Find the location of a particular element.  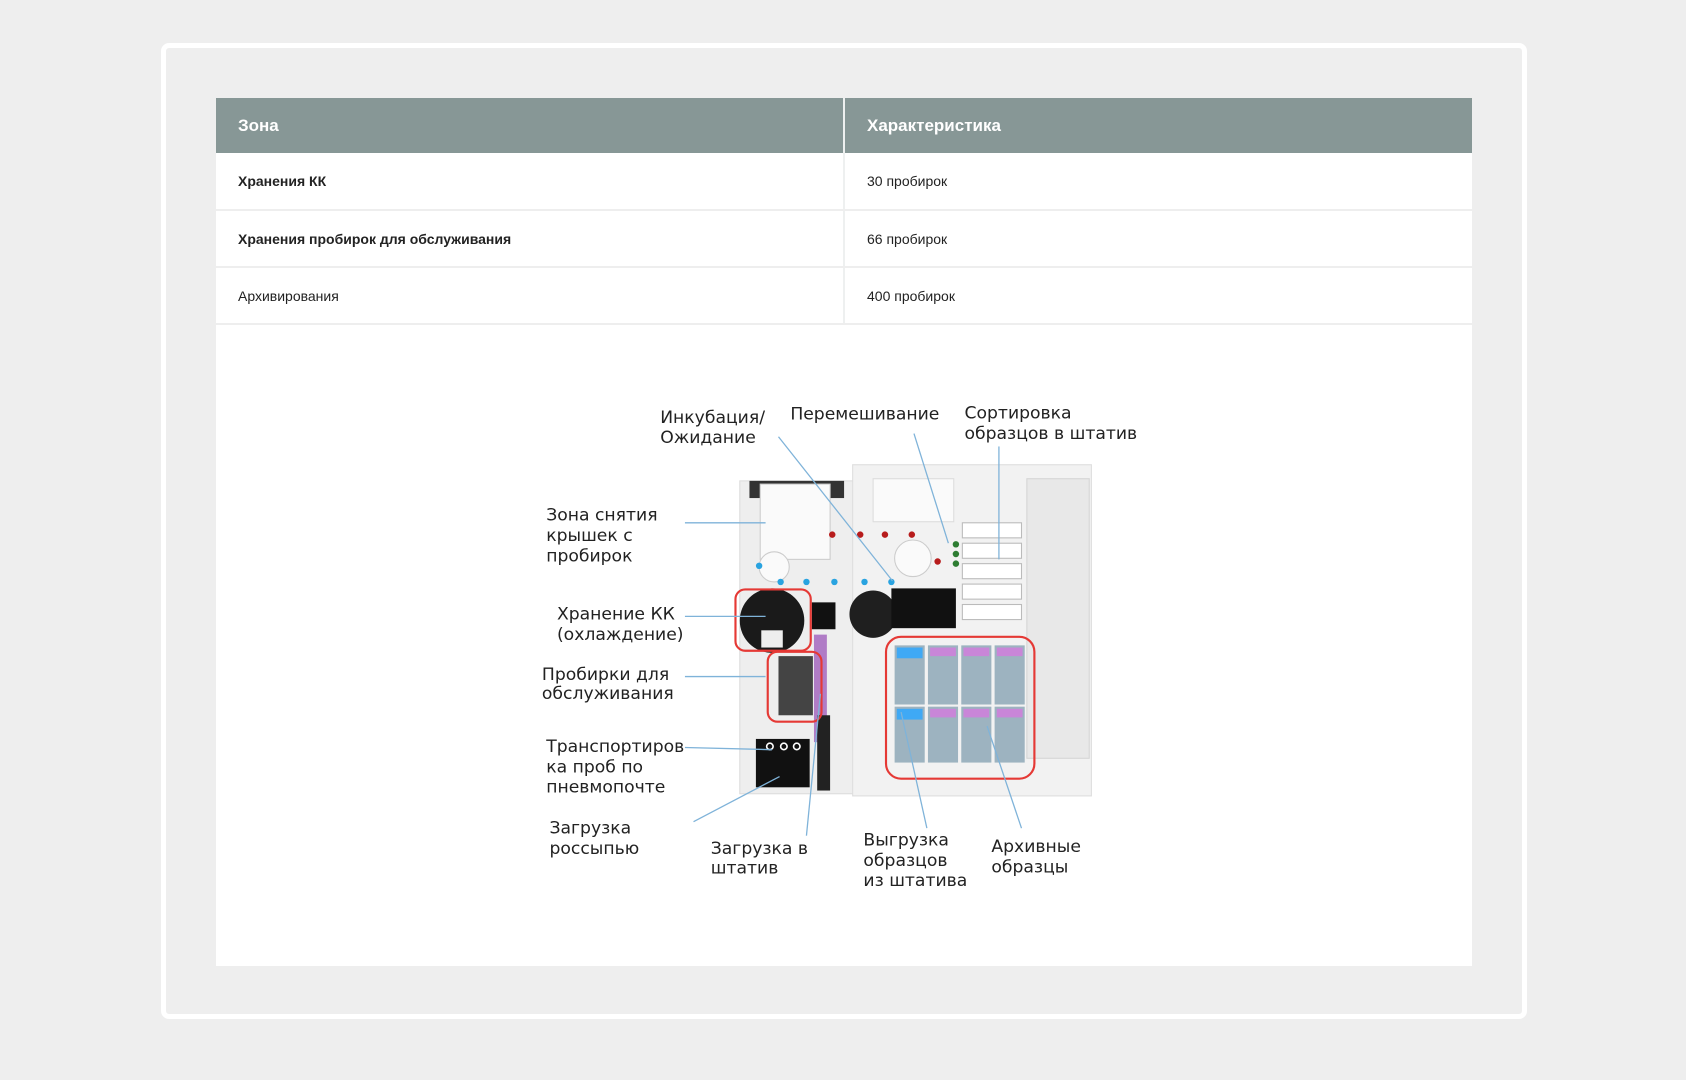

table-row: Хранения КК 30 пробирок is located at coordinates (844, 182).